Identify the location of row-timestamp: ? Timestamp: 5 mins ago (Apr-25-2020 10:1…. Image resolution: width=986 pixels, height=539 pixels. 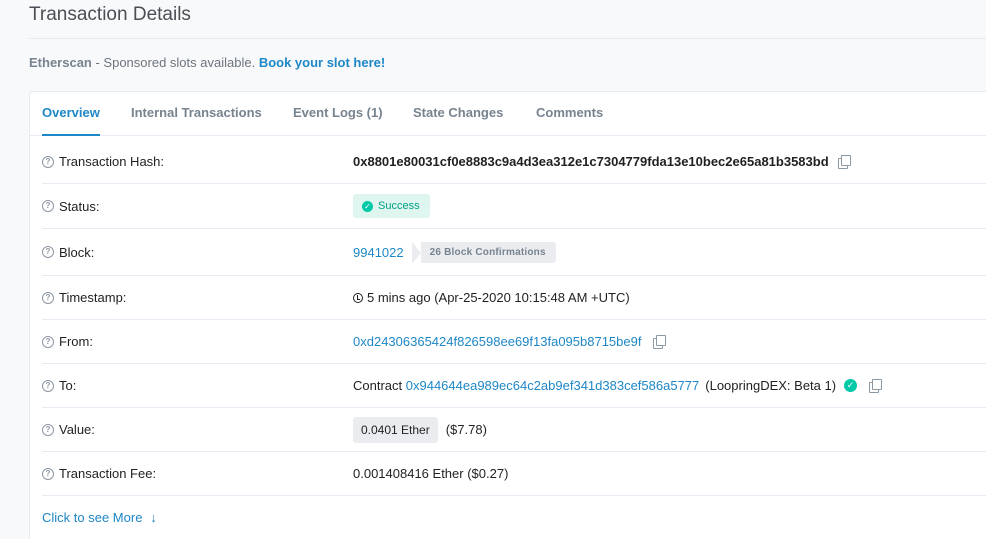
(514, 298).